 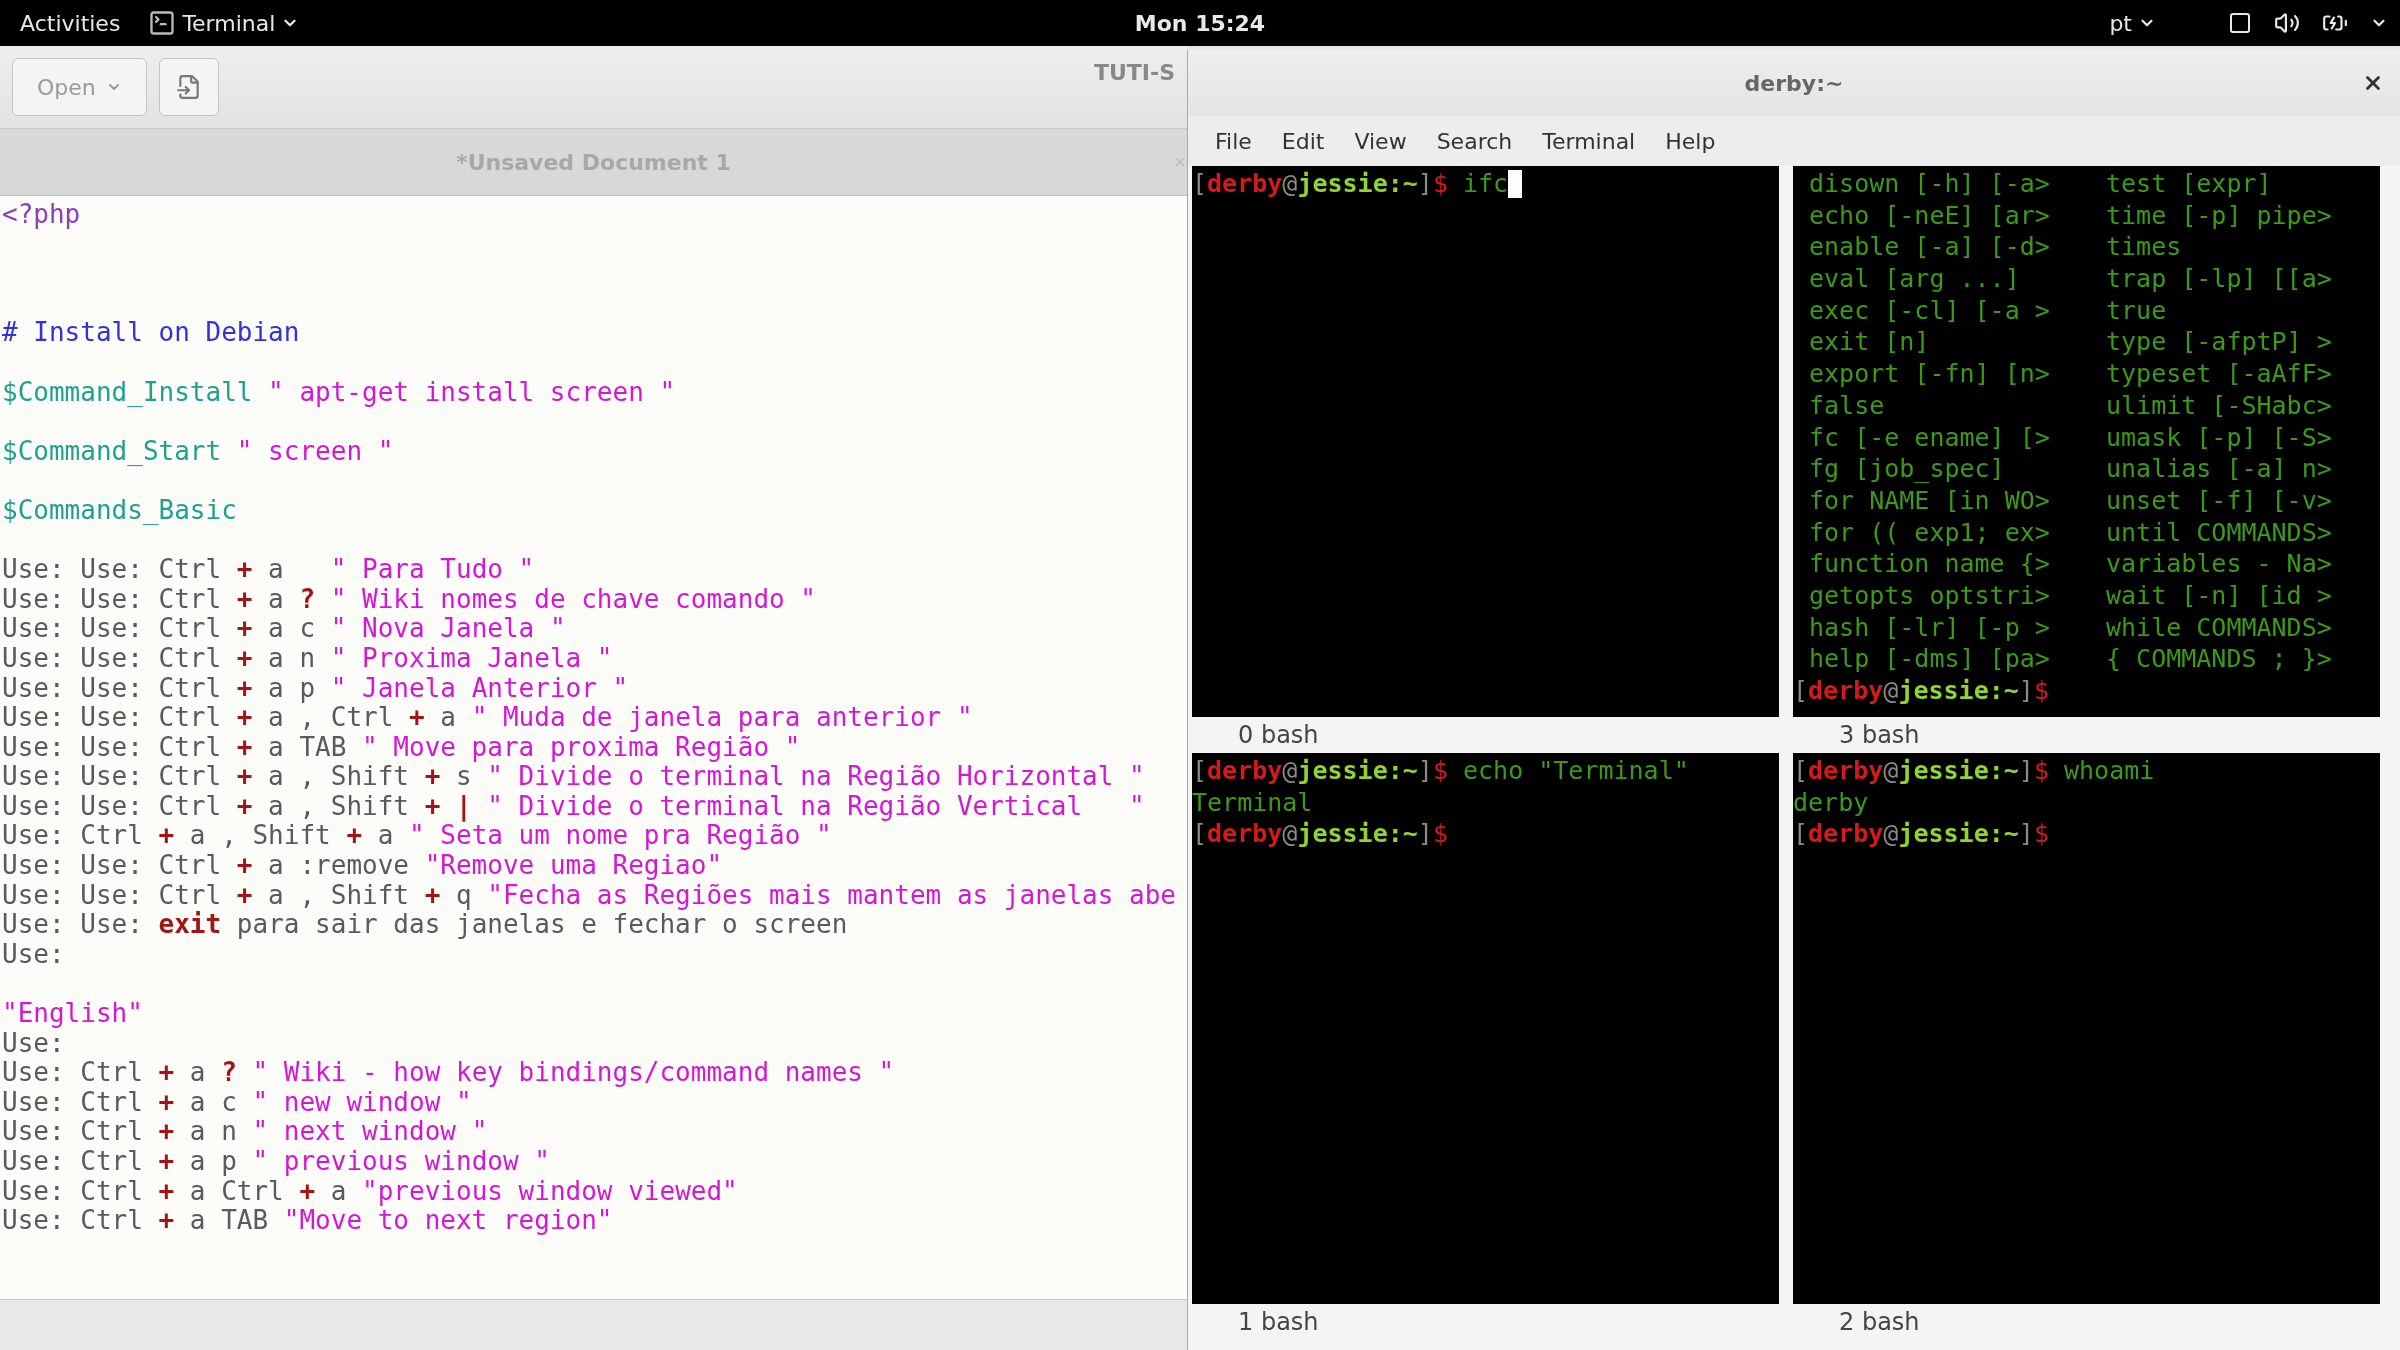 What do you see at coordinates (1303, 141) in the screenshot?
I see `menu-item: Edit` at bounding box center [1303, 141].